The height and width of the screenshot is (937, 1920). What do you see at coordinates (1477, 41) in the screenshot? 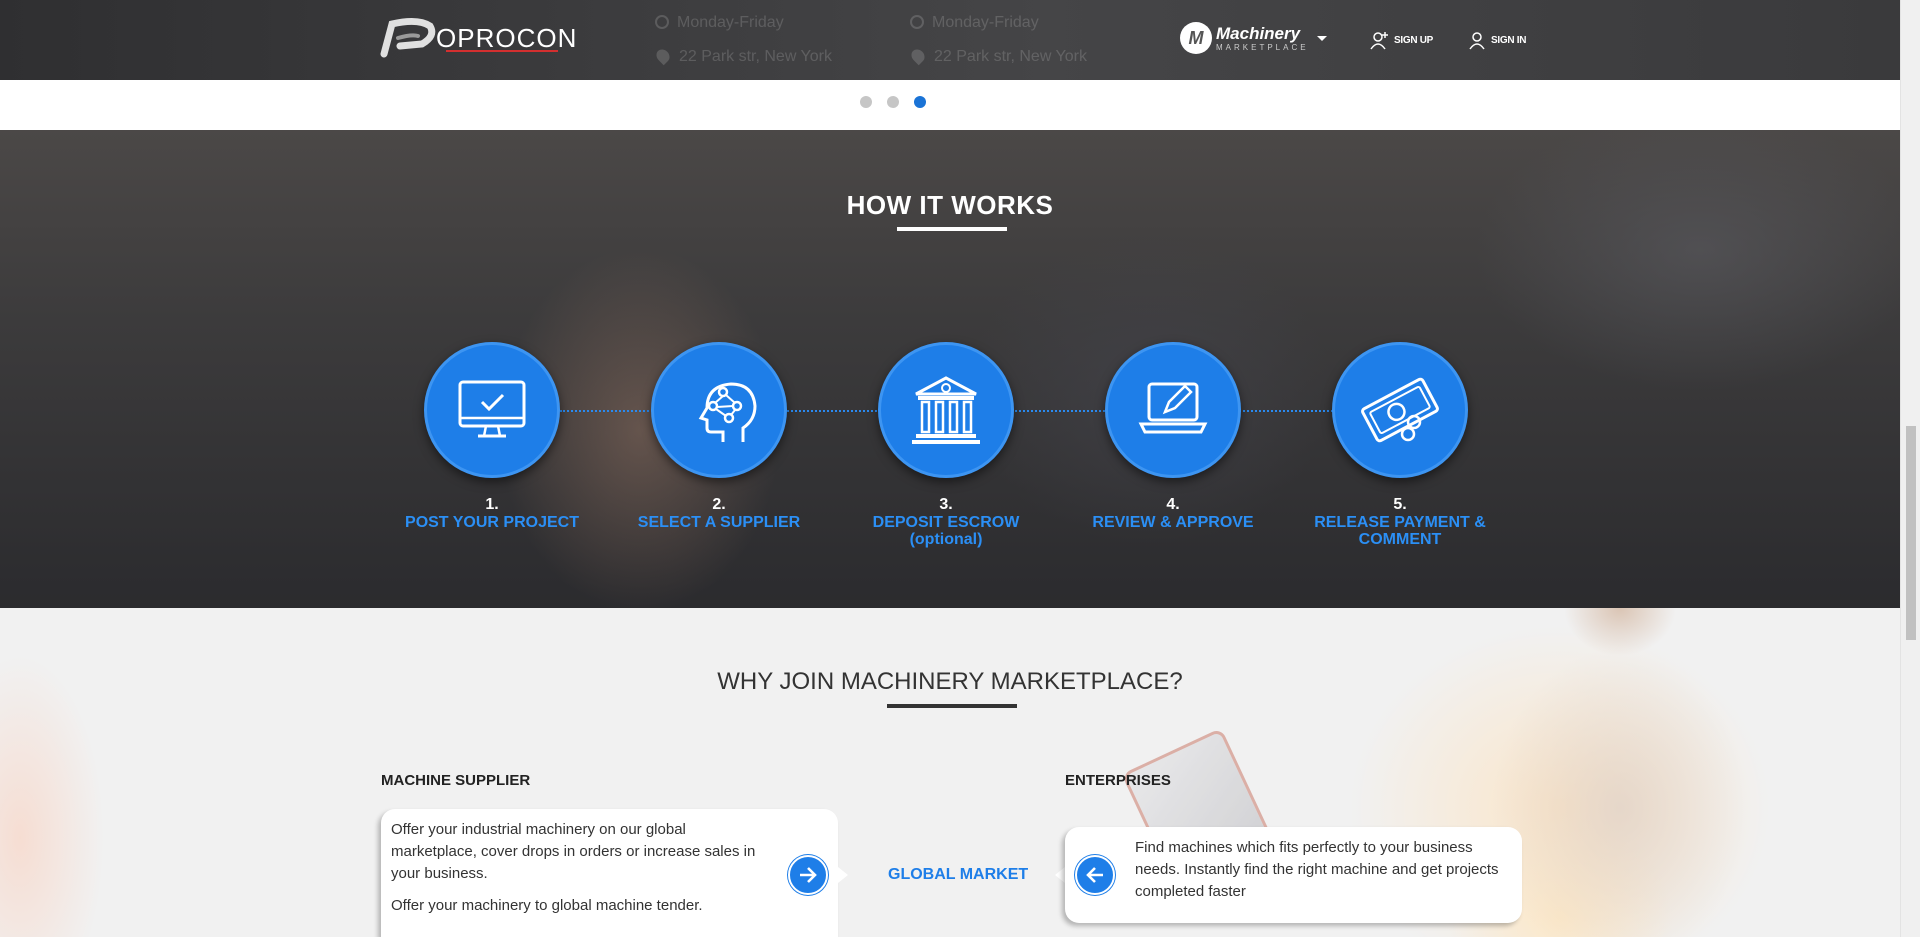
I see `user-icon` at bounding box center [1477, 41].